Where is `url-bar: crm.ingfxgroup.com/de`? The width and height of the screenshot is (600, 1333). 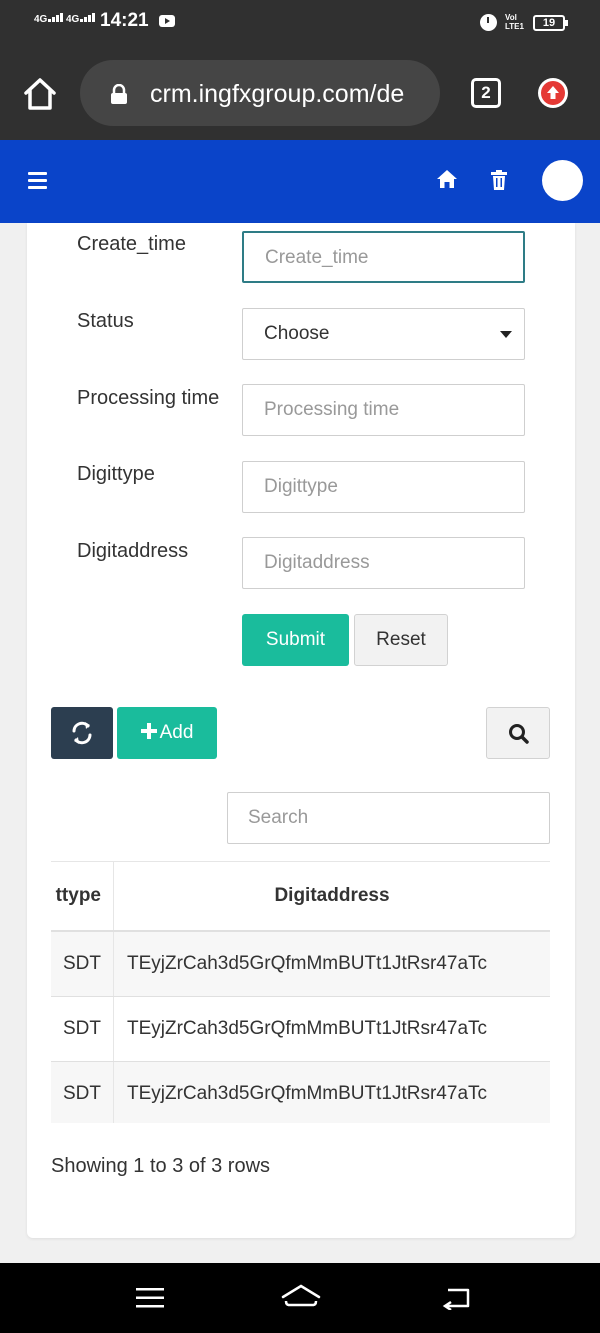
url-bar: crm.ingfxgroup.com/de is located at coordinates (260, 93).